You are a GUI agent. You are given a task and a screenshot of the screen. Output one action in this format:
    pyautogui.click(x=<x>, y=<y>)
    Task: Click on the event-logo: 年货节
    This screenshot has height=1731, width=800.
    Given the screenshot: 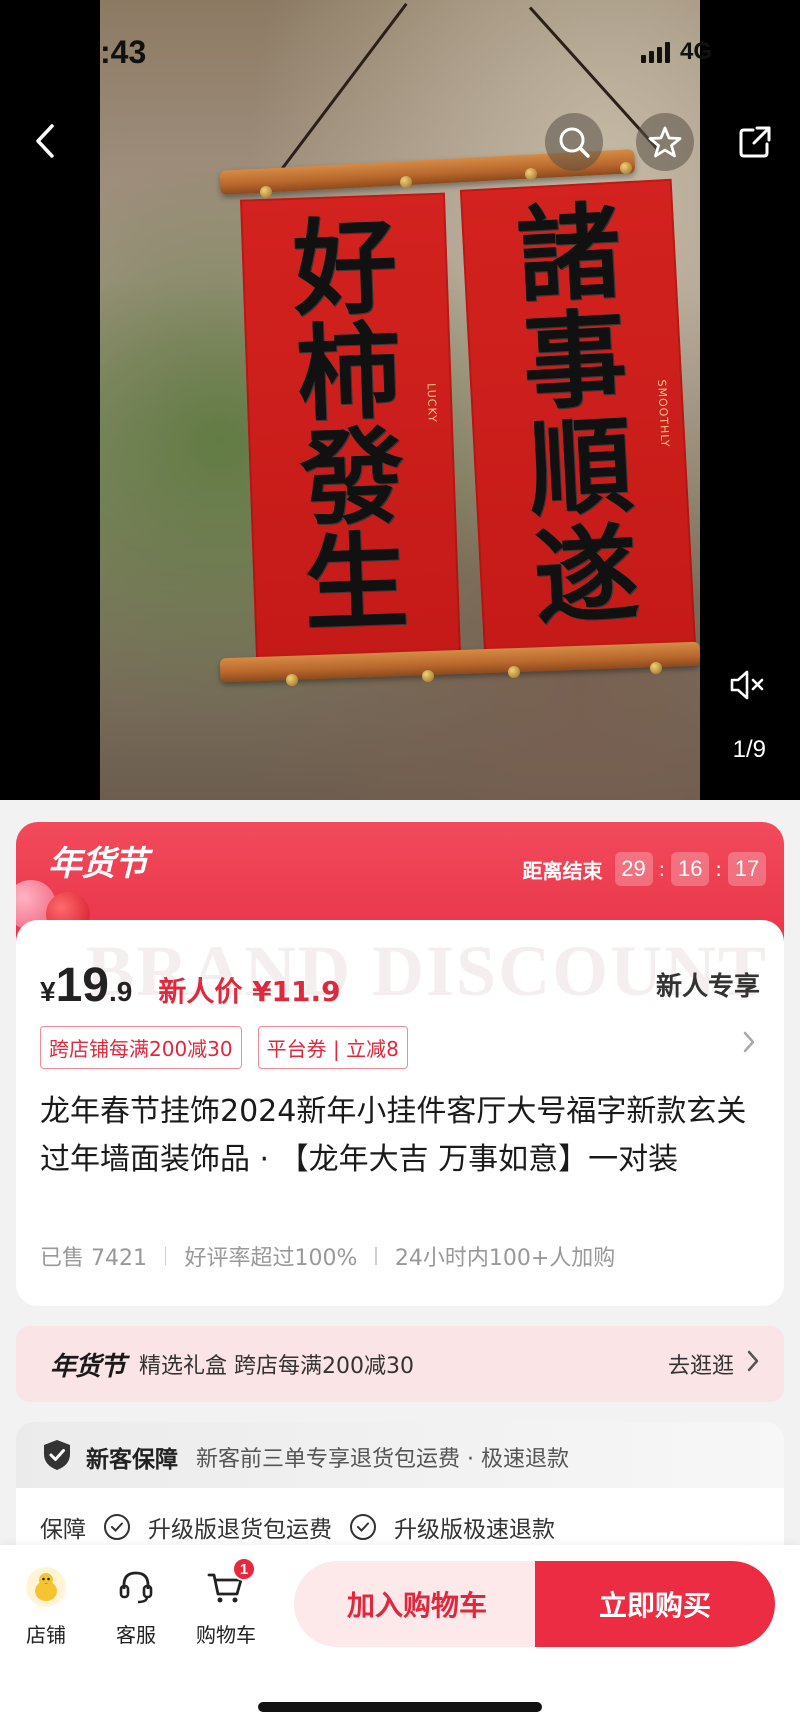 What is the action you would take?
    pyautogui.click(x=88, y=1366)
    